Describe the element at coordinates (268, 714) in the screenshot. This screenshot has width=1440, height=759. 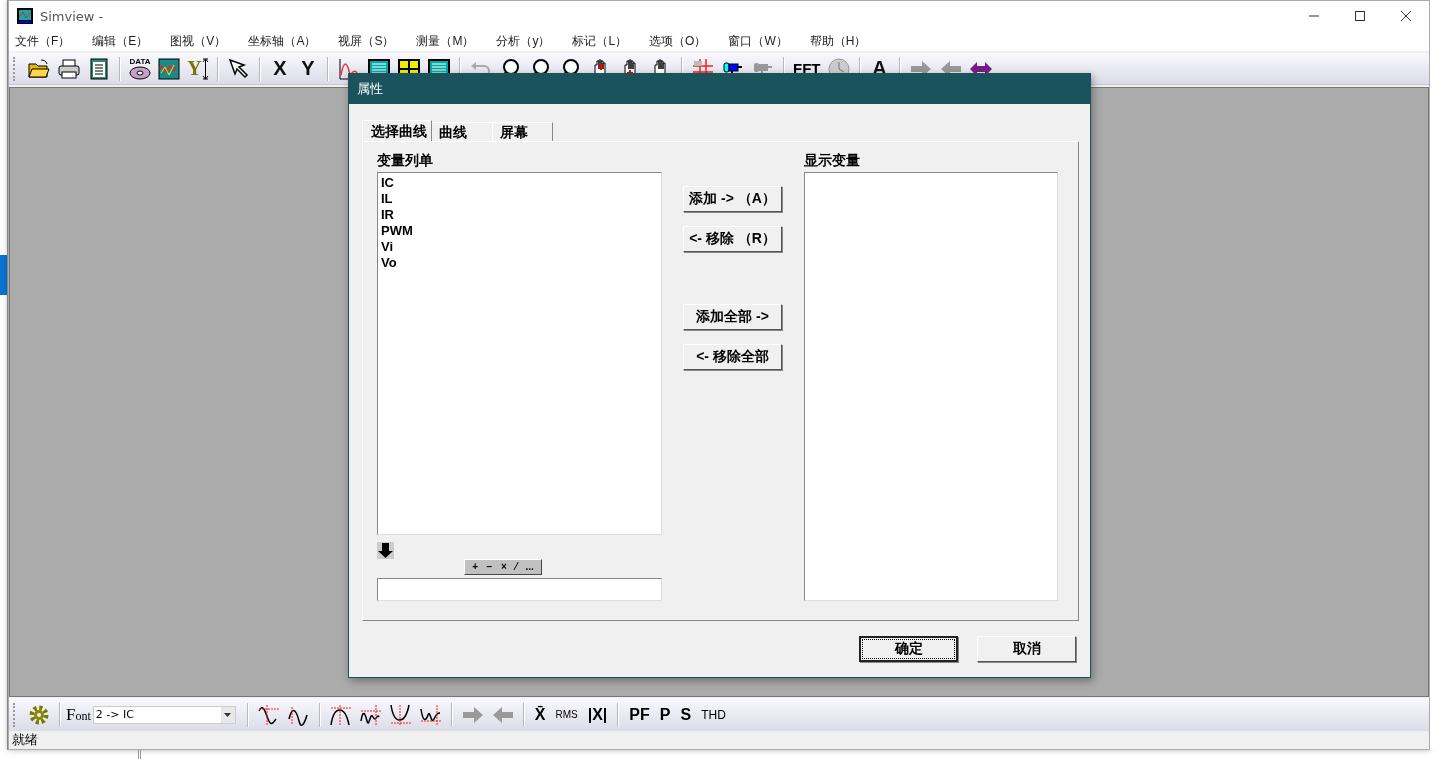
I see `wave-cursor-icon` at that location.